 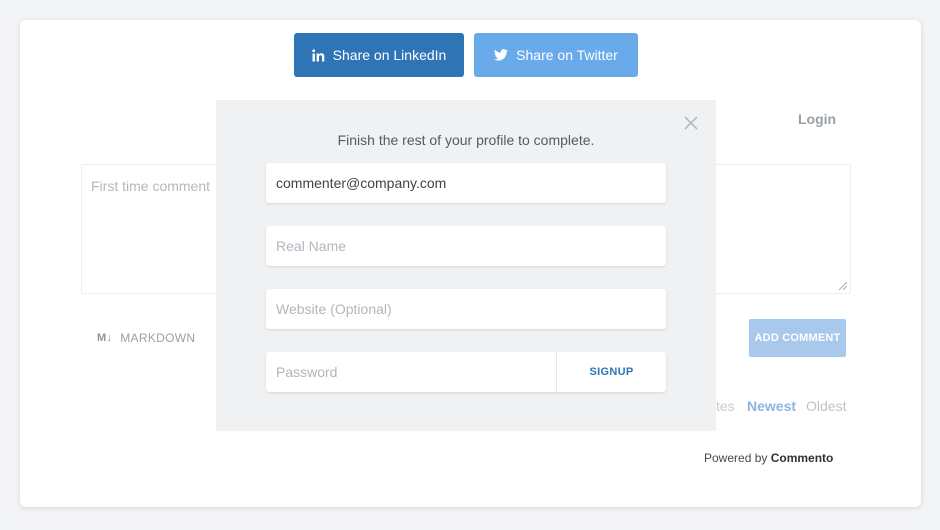 I want to click on markdown-toggle: M↓ MARKDOWN, so click(x=146, y=338).